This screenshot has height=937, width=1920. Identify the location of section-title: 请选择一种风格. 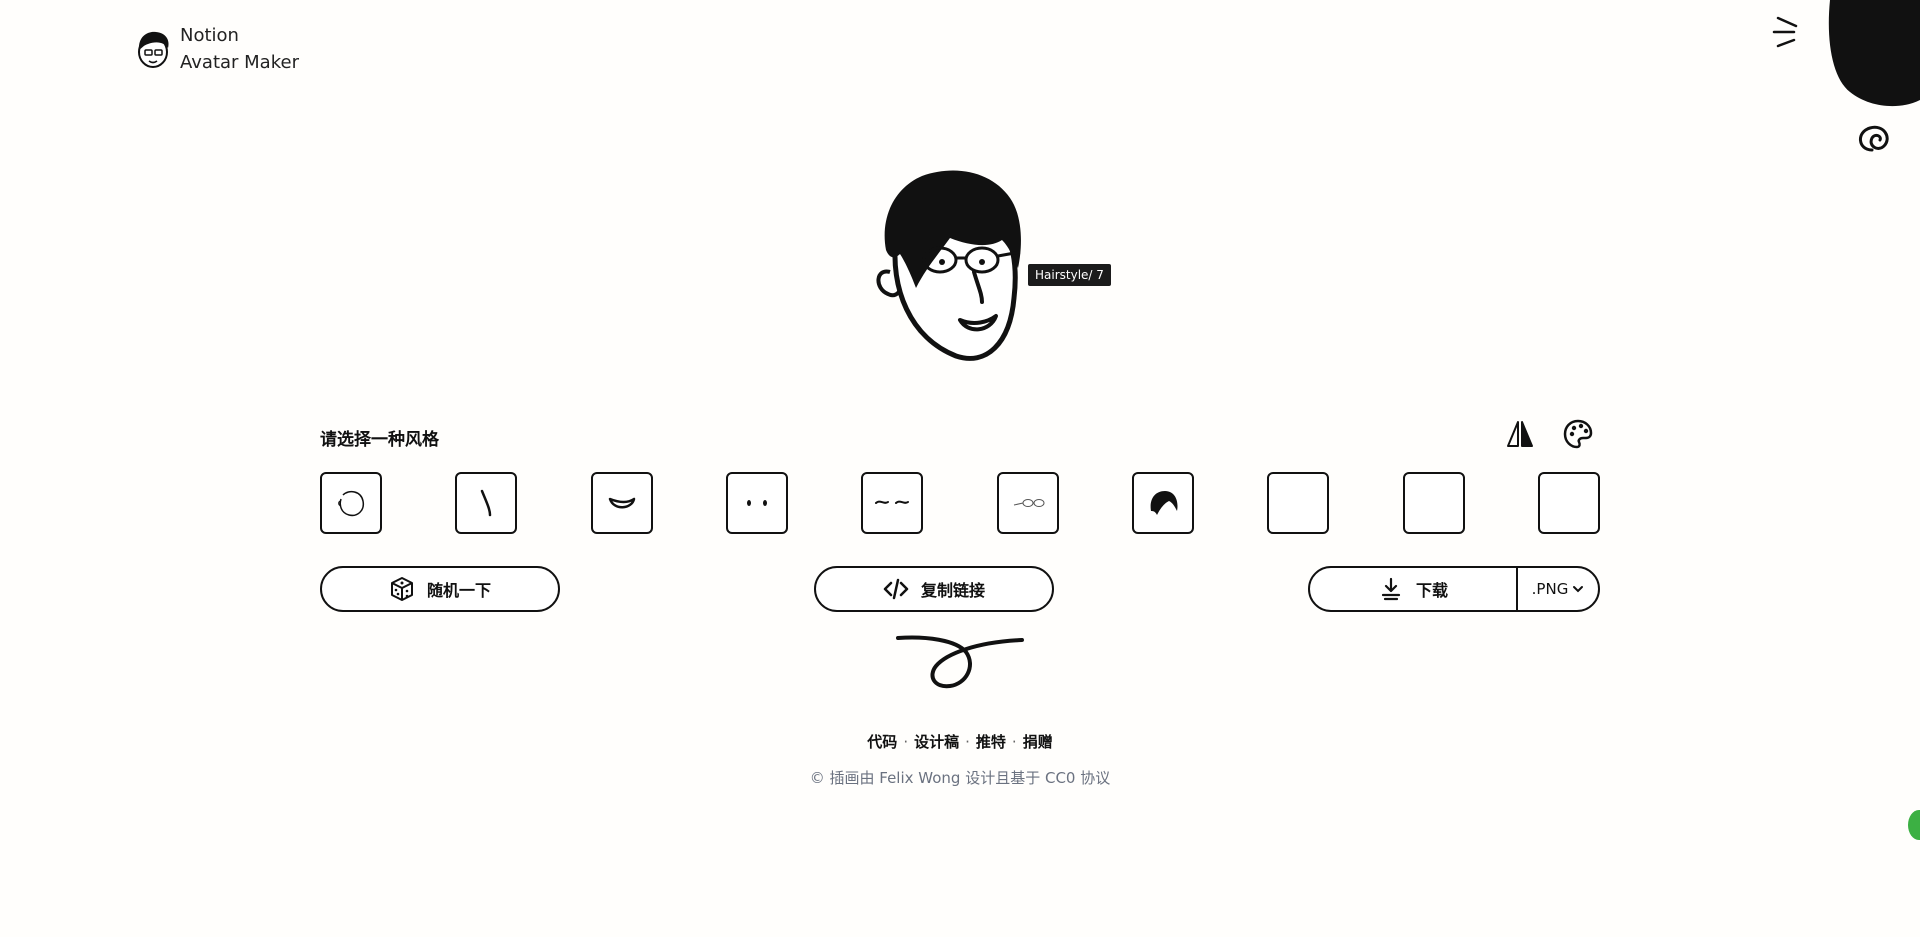
(379, 440).